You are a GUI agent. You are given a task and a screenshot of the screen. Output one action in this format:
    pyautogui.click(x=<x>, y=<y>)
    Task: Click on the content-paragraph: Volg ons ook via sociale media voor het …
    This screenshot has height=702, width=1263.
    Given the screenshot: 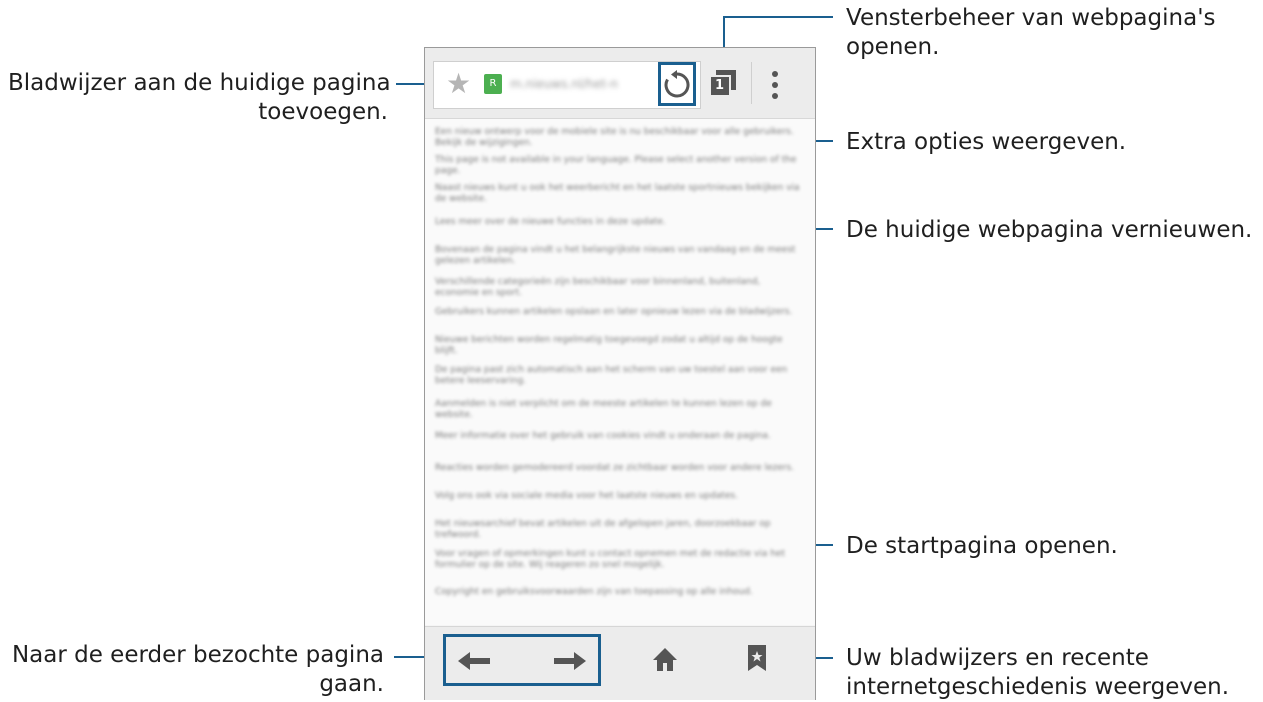 What is the action you would take?
    pyautogui.click(x=586, y=496)
    